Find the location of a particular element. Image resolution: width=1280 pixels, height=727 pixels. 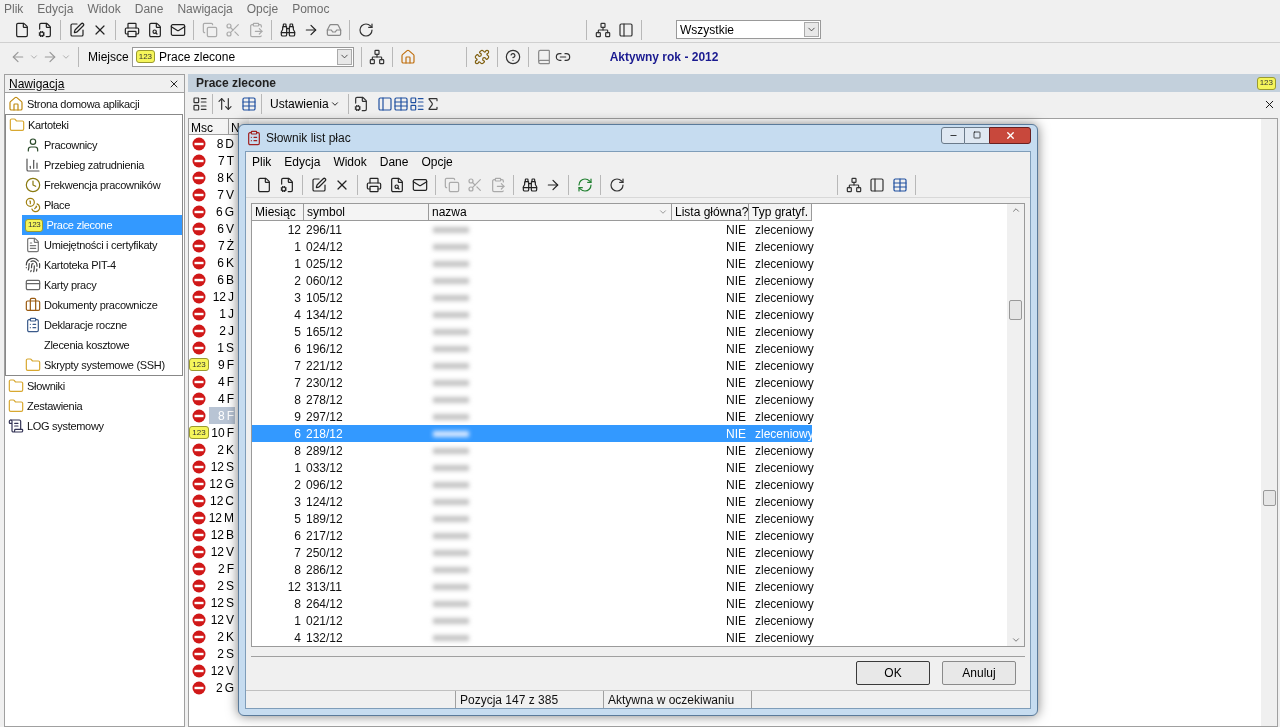

new-file-icon is located at coordinates (263, 184).